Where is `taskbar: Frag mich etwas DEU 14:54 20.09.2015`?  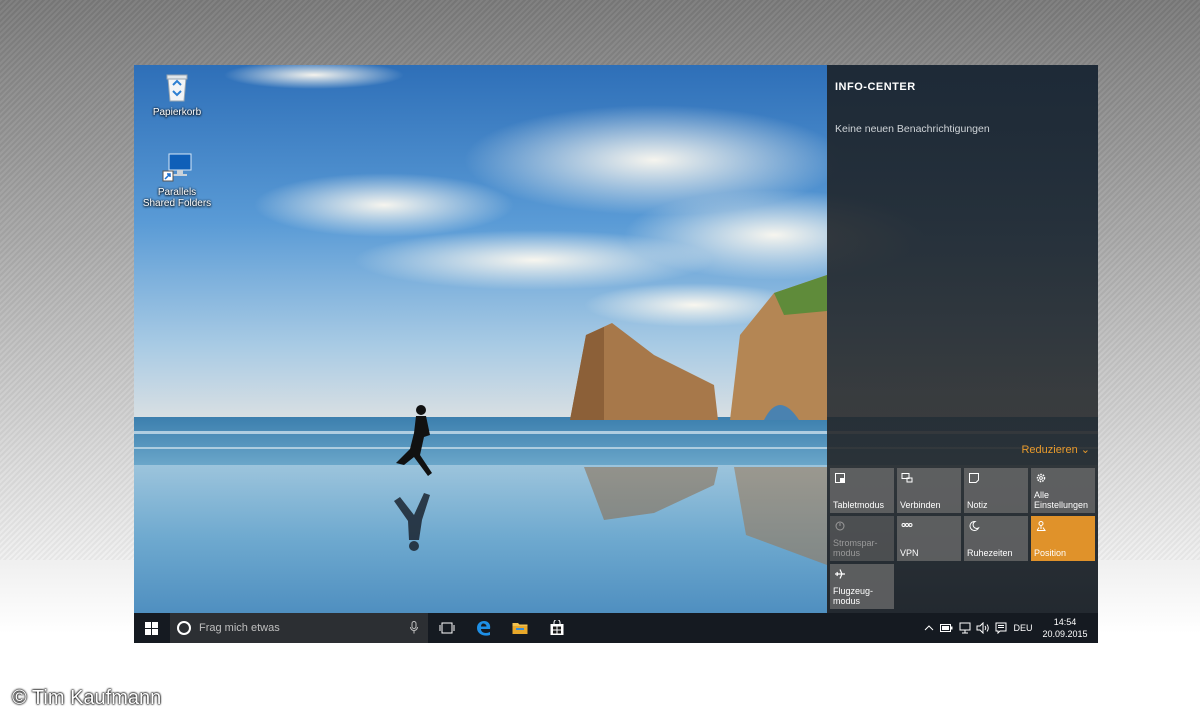 taskbar: Frag mich etwas DEU 14:54 20.09.2015 is located at coordinates (616, 628).